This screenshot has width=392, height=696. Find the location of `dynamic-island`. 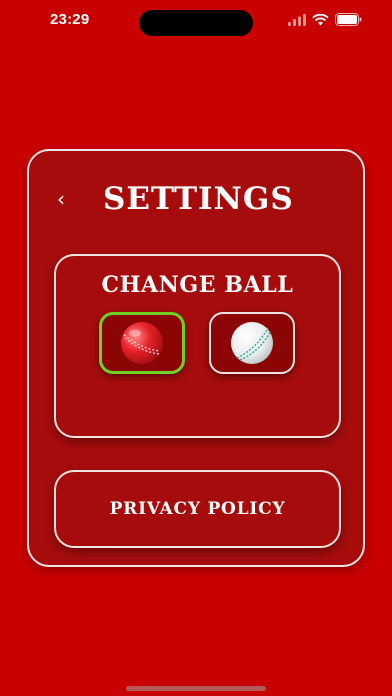

dynamic-island is located at coordinates (196, 23).